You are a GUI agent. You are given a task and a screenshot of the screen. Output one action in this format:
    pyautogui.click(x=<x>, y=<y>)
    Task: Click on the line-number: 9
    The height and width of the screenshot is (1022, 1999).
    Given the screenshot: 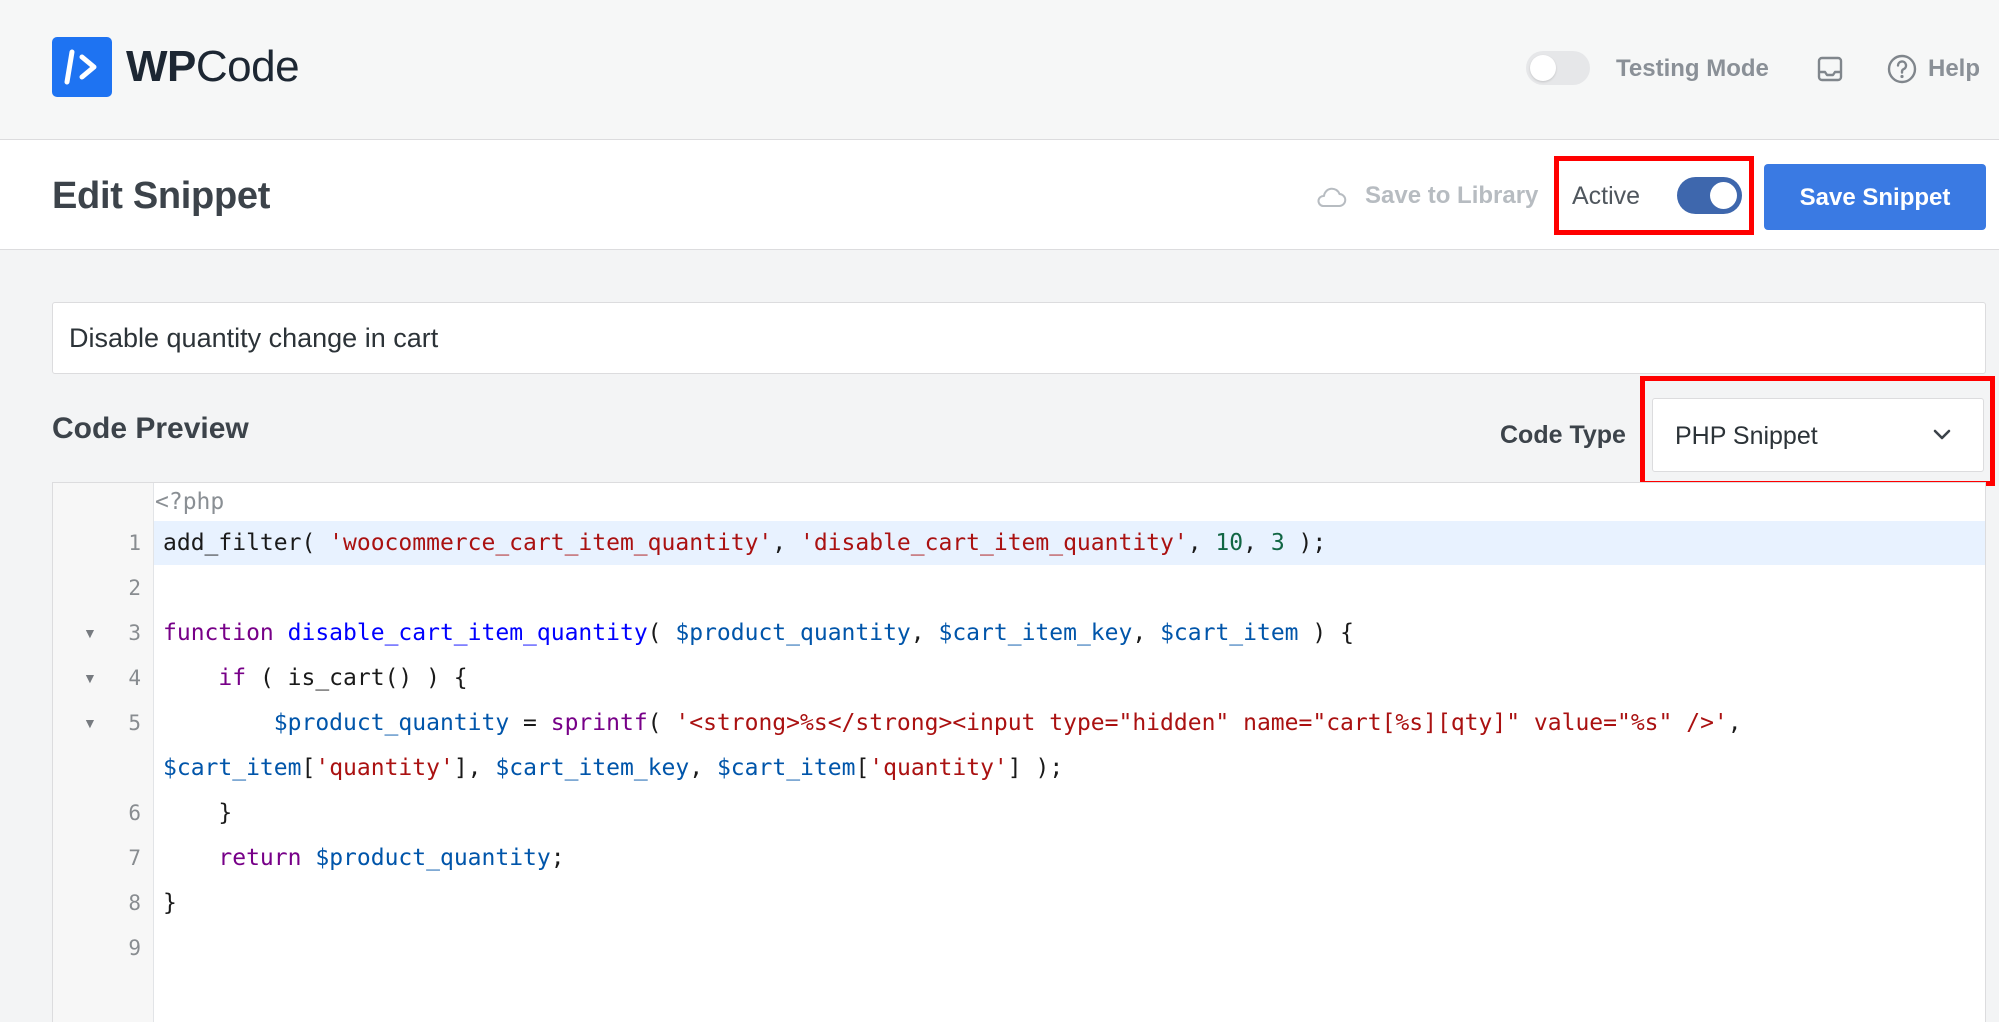 What is the action you would take?
    pyautogui.click(x=134, y=948)
    